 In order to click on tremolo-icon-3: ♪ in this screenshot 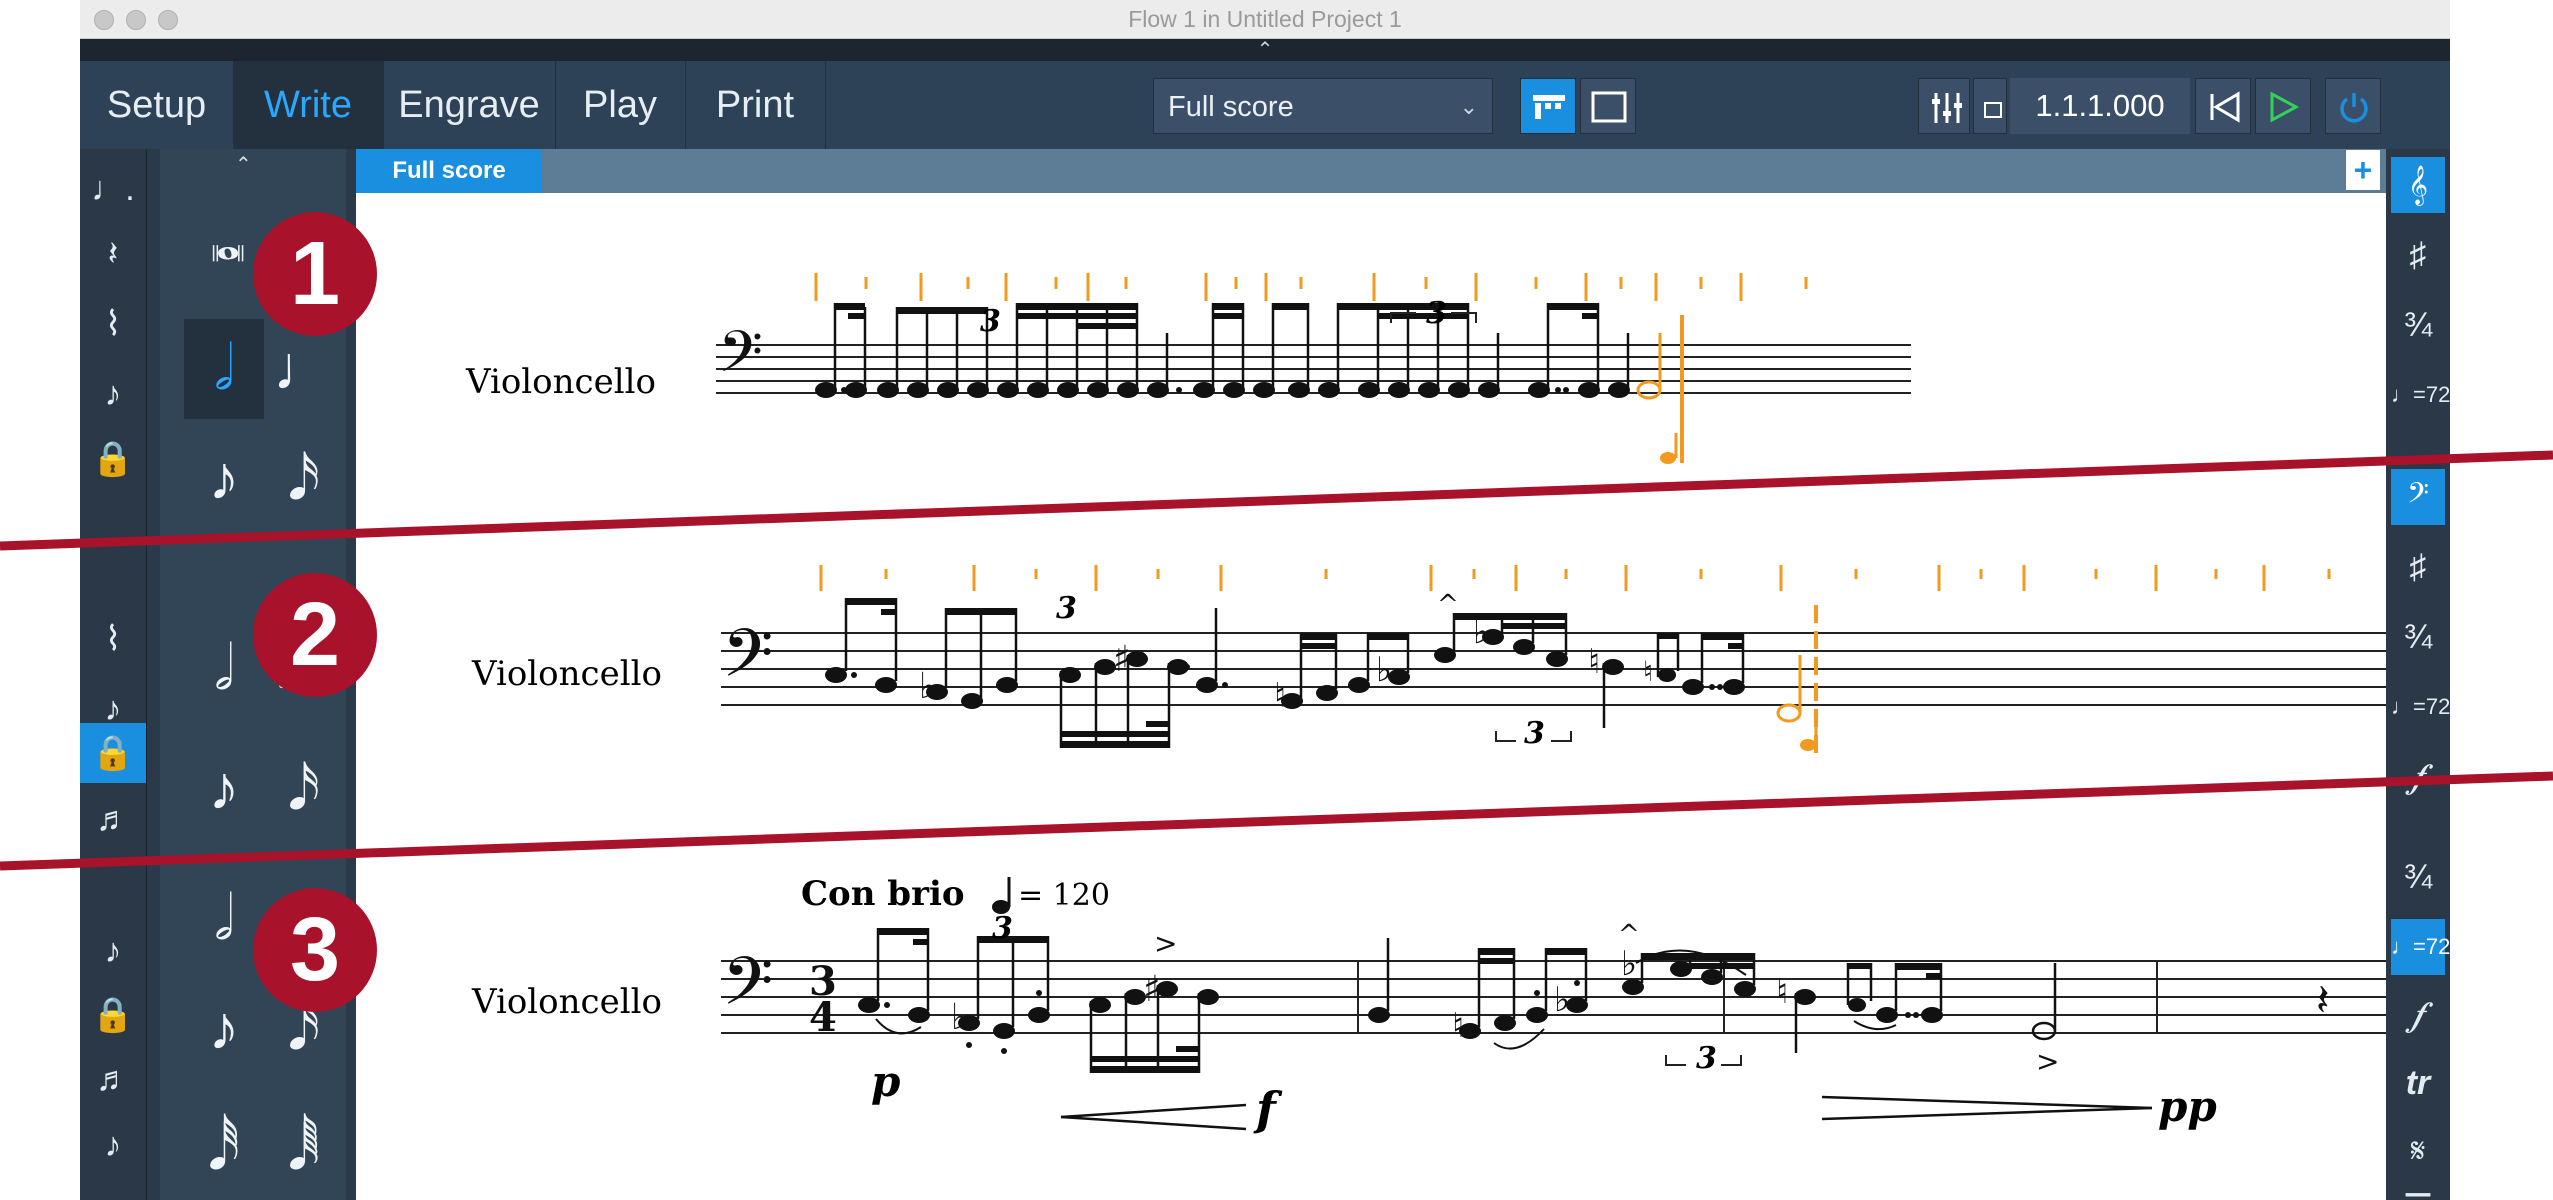, I will do `click(113, 951)`.